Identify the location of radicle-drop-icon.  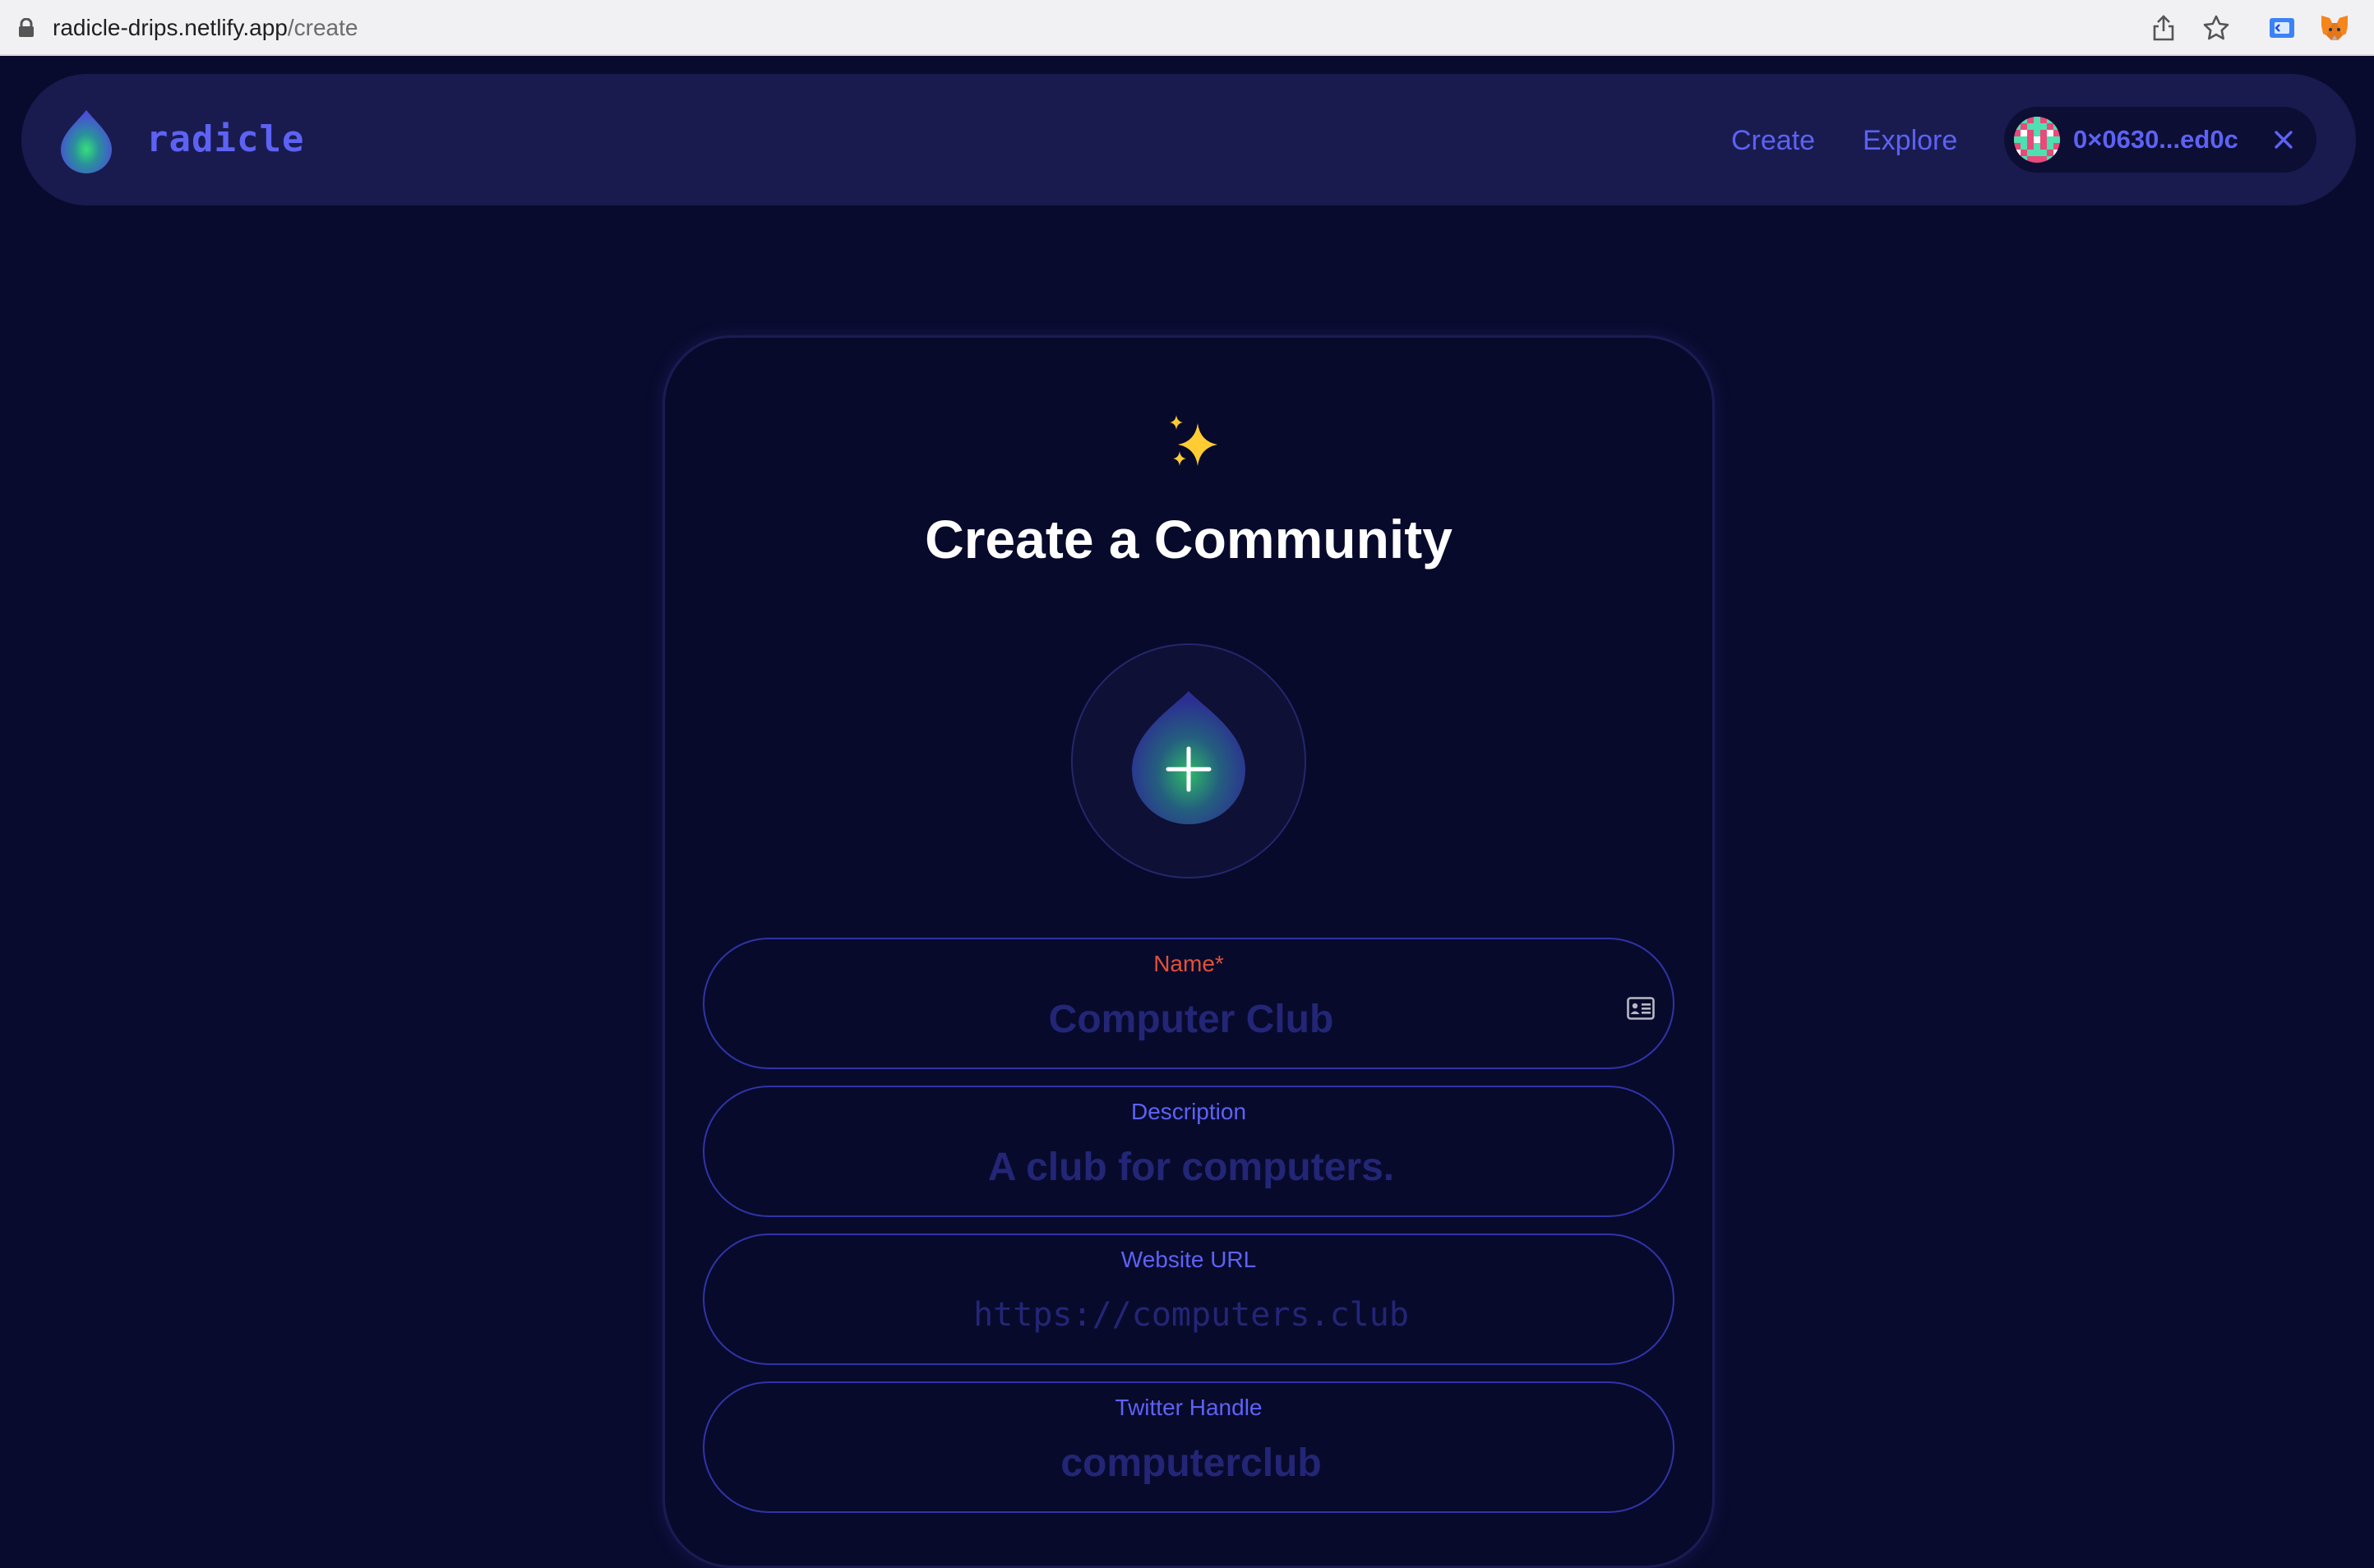
(86, 141).